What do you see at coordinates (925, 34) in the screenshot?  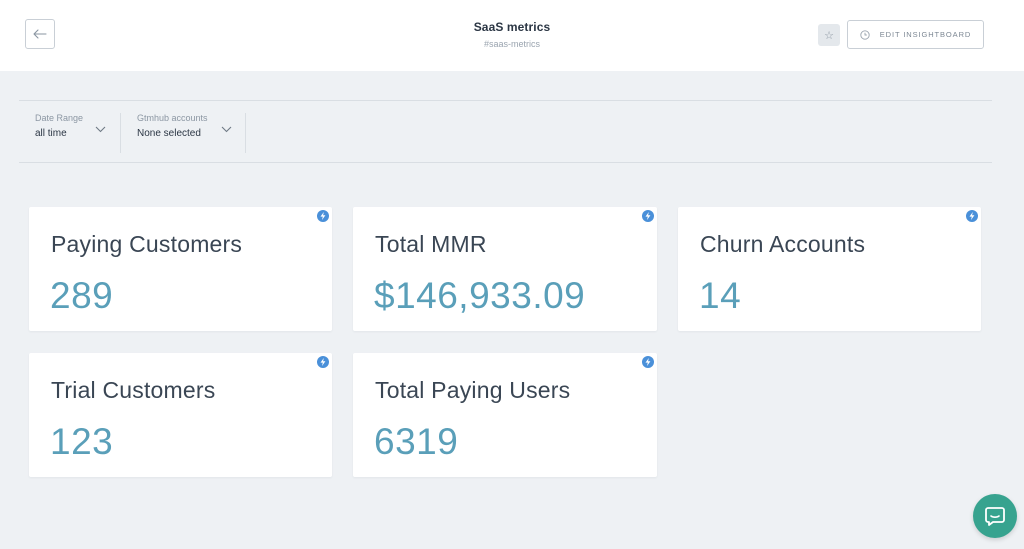 I see `edit-insightboard-label: EDIT INSIGHTBOARD` at bounding box center [925, 34].